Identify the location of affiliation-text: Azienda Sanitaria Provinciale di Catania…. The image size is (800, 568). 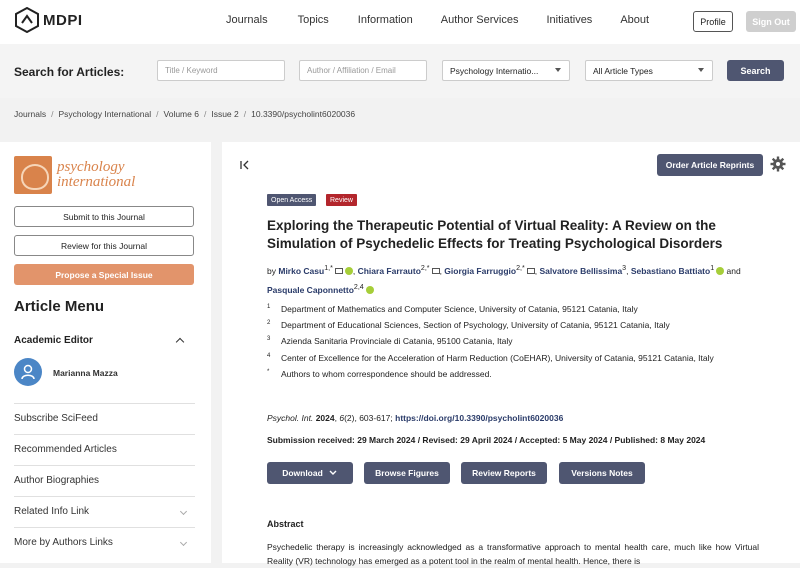
(397, 341).